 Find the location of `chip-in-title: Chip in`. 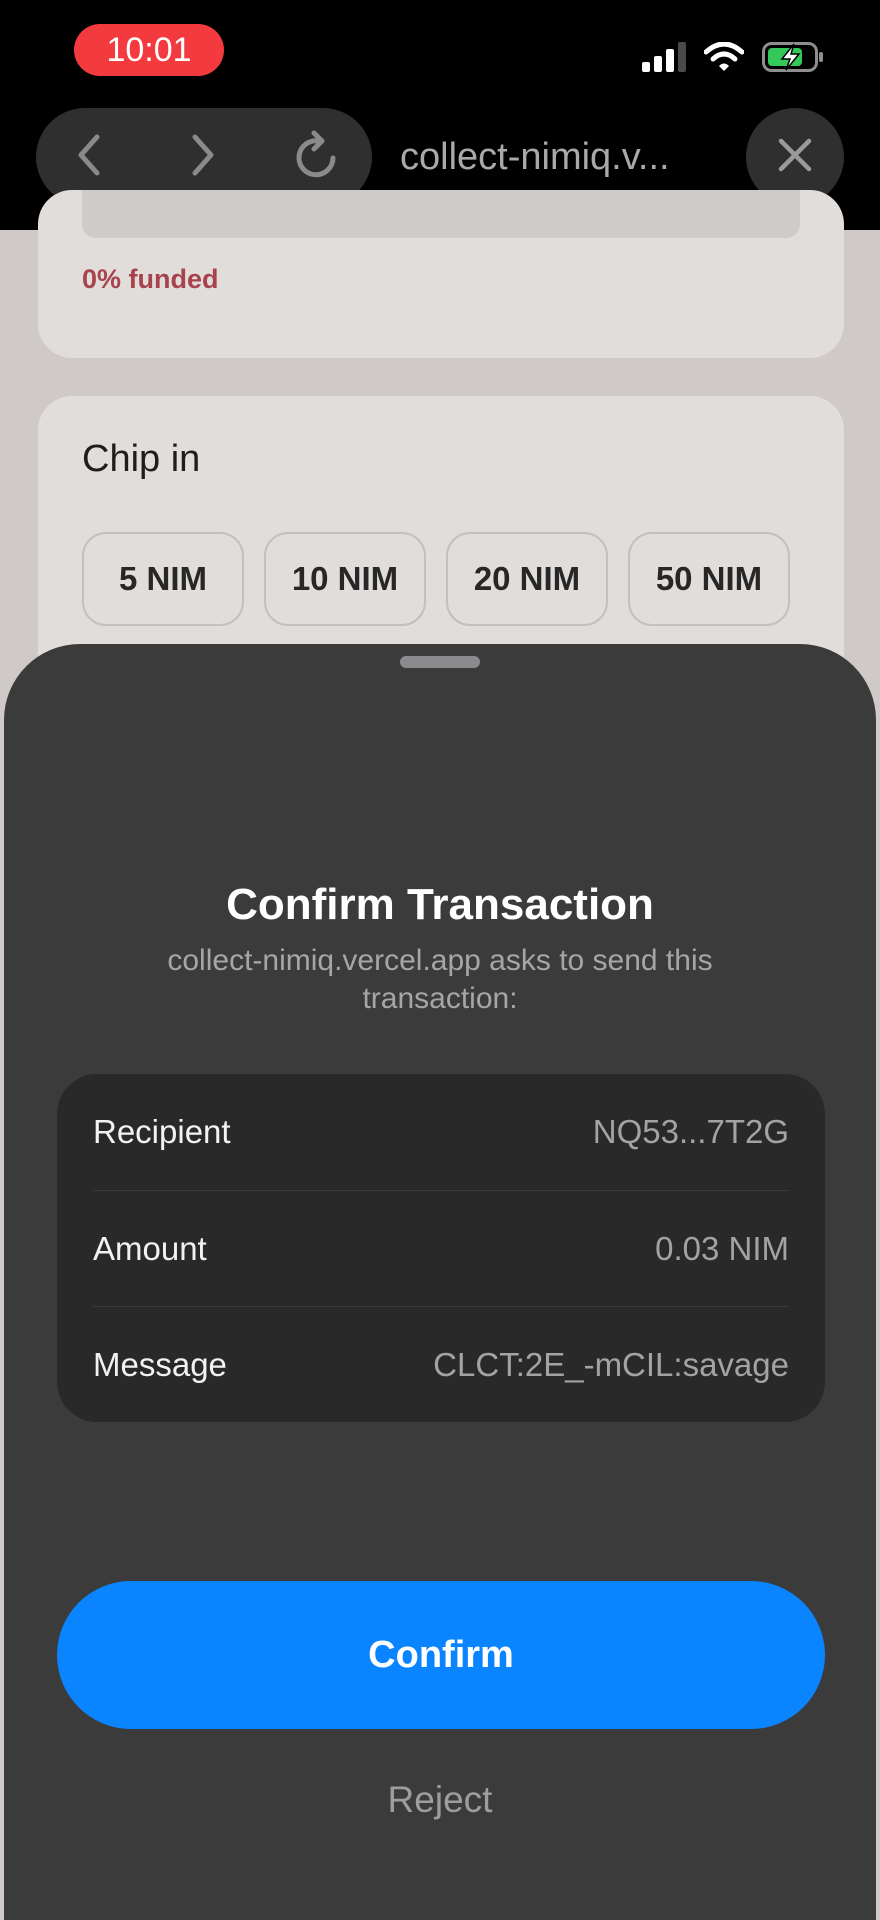

chip-in-title: Chip in is located at coordinates (141, 459).